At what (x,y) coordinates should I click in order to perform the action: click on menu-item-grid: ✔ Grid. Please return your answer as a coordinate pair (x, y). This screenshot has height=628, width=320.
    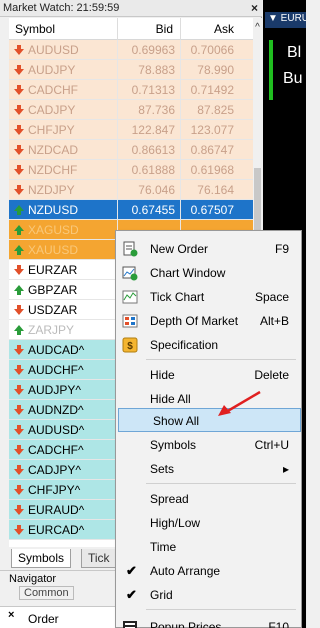
    Looking at the image, I should click on (208, 595).